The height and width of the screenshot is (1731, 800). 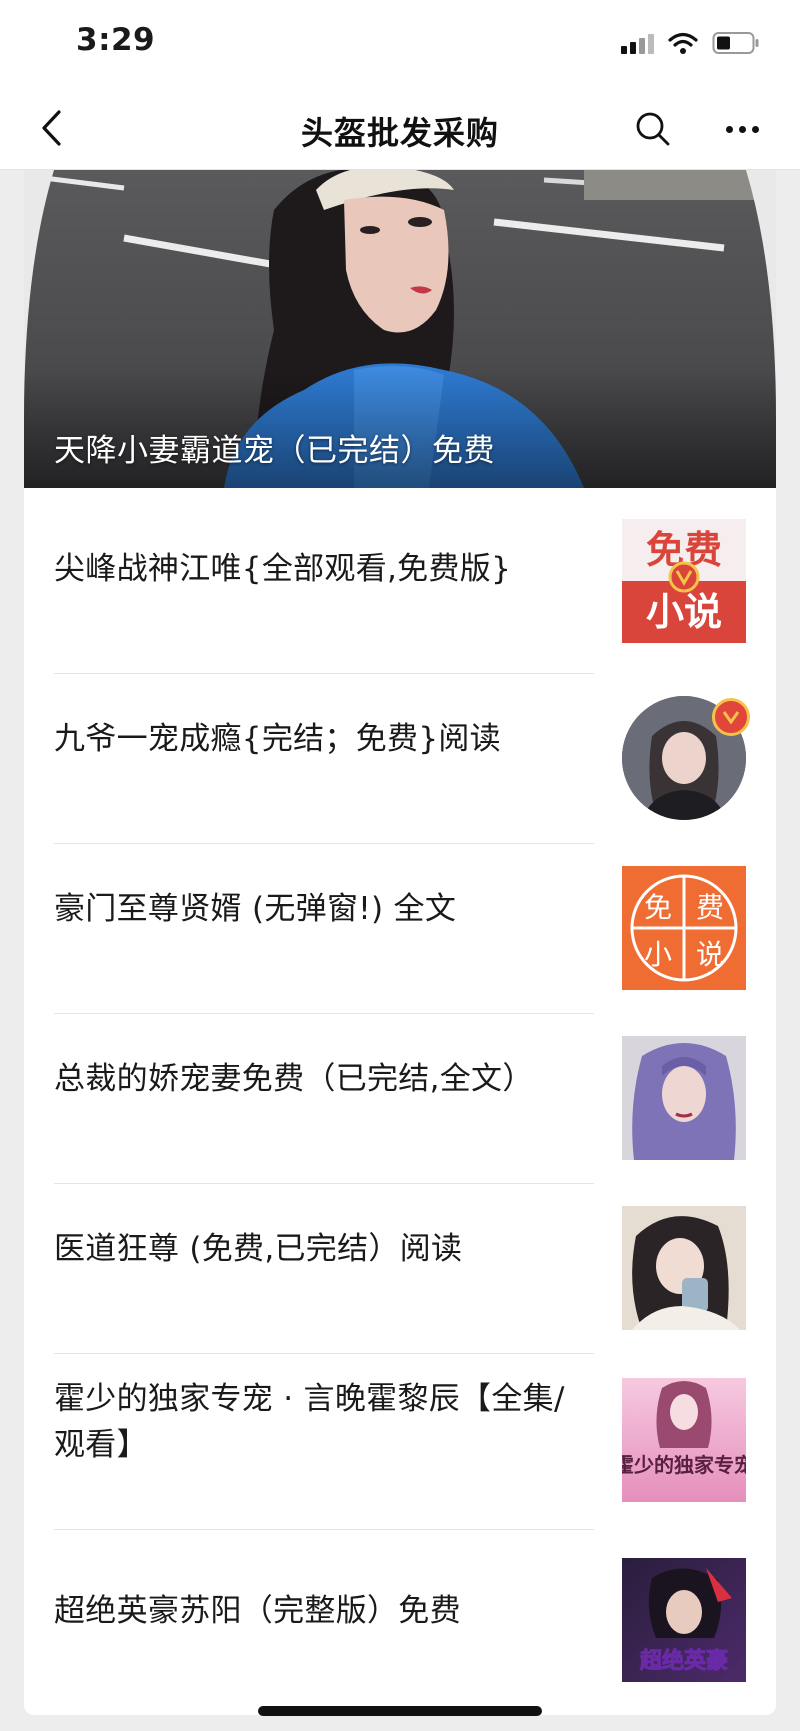 What do you see at coordinates (684, 612) in the screenshot?
I see `thumb-text-bottom: 小说` at bounding box center [684, 612].